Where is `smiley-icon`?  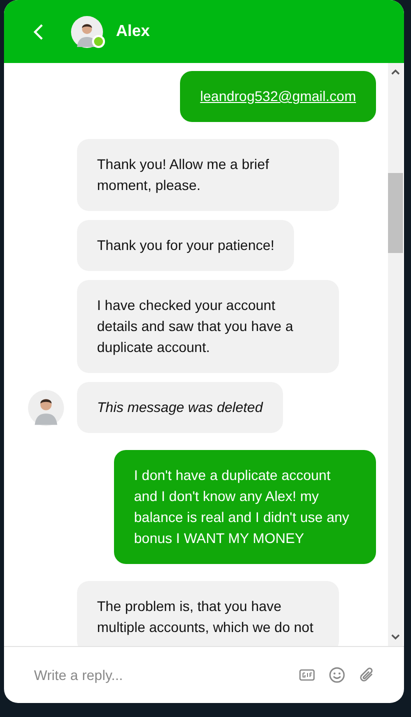 smiley-icon is located at coordinates (337, 675).